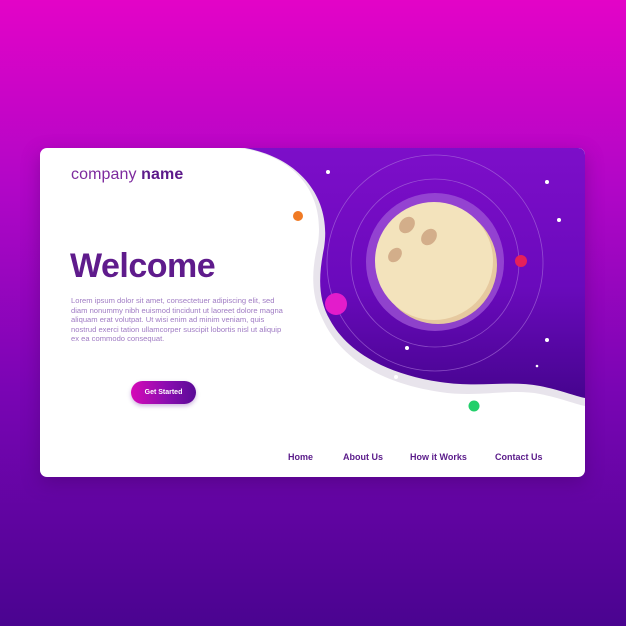 This screenshot has width=626, height=626. What do you see at coordinates (363, 457) in the screenshot?
I see `nav-link-about-us: About Us` at bounding box center [363, 457].